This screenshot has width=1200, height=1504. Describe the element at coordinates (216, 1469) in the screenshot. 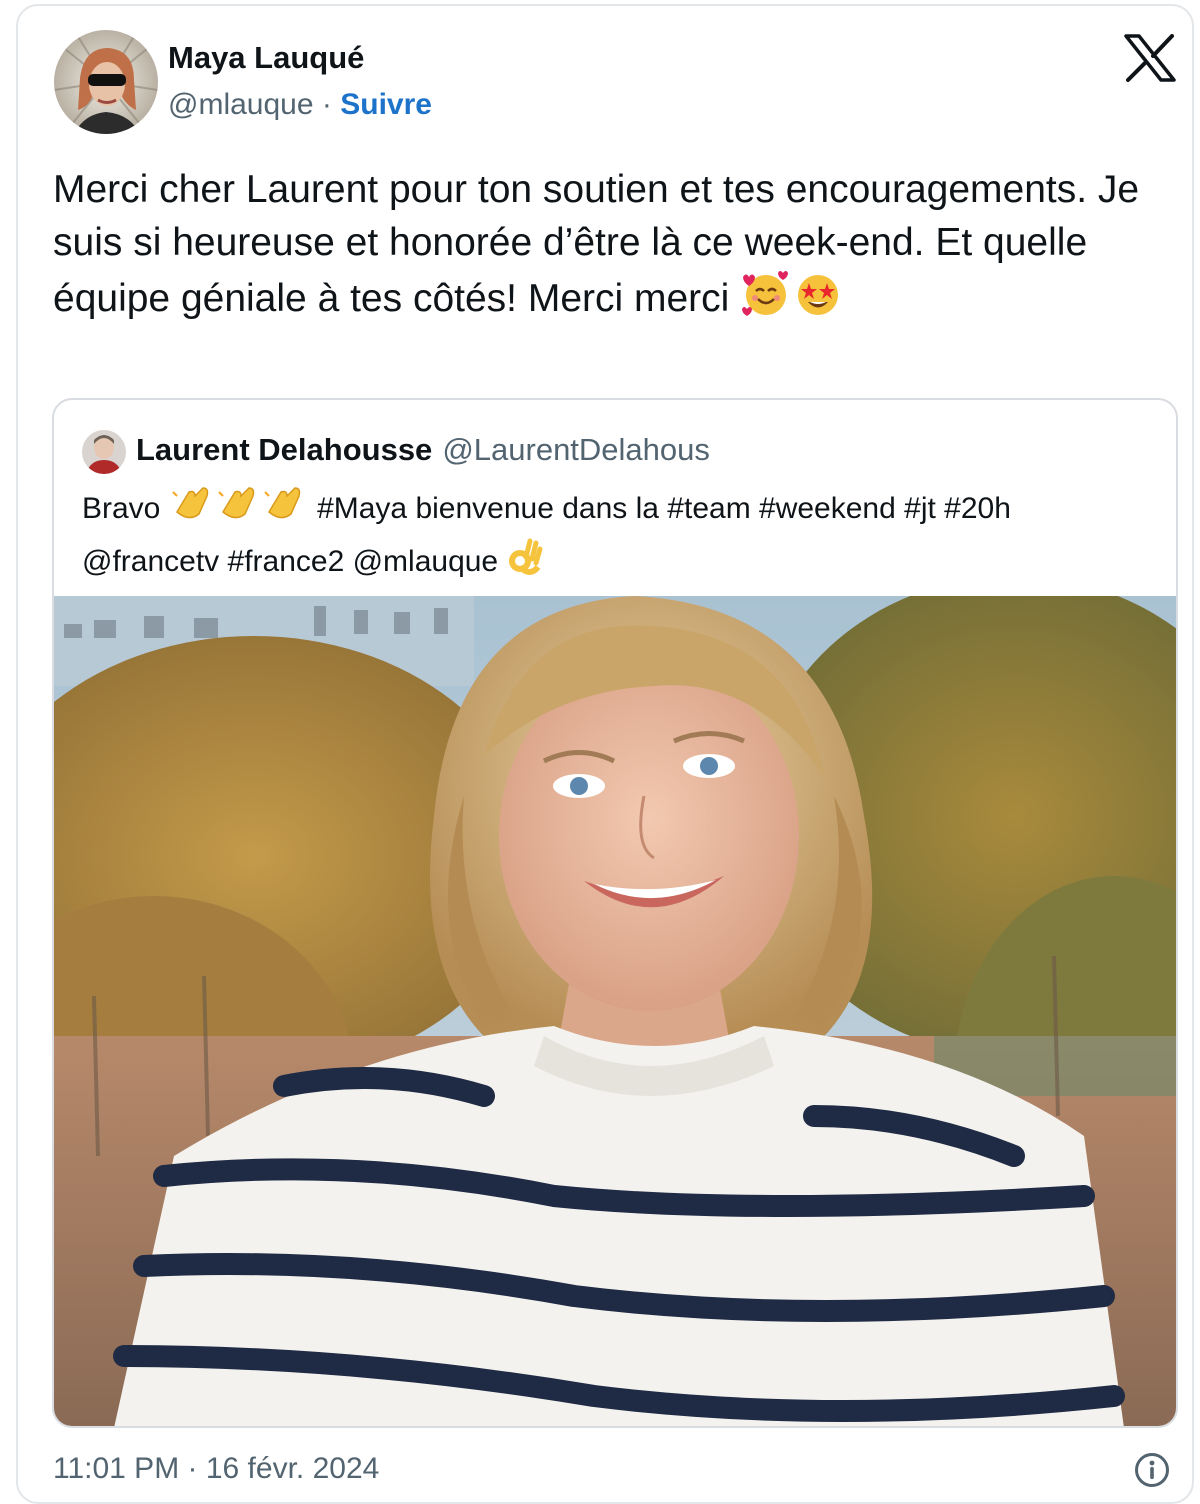

I see `timestamp: 11:01 PM · 16 févr. 2024` at that location.